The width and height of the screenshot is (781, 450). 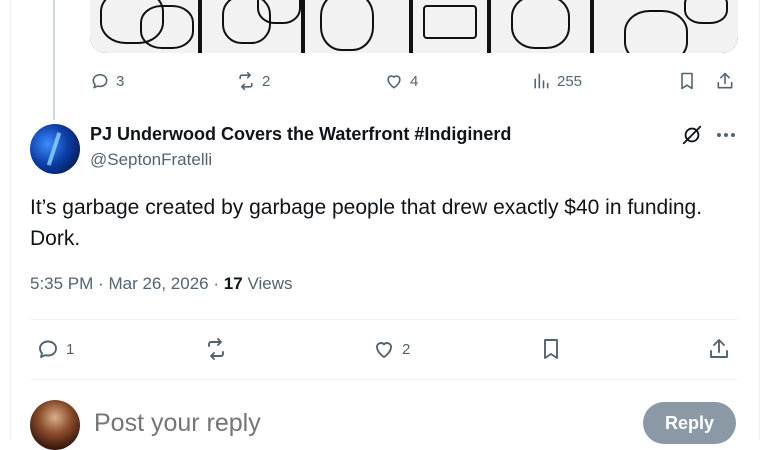 I want to click on tweet-views-label: Views, so click(x=270, y=283).